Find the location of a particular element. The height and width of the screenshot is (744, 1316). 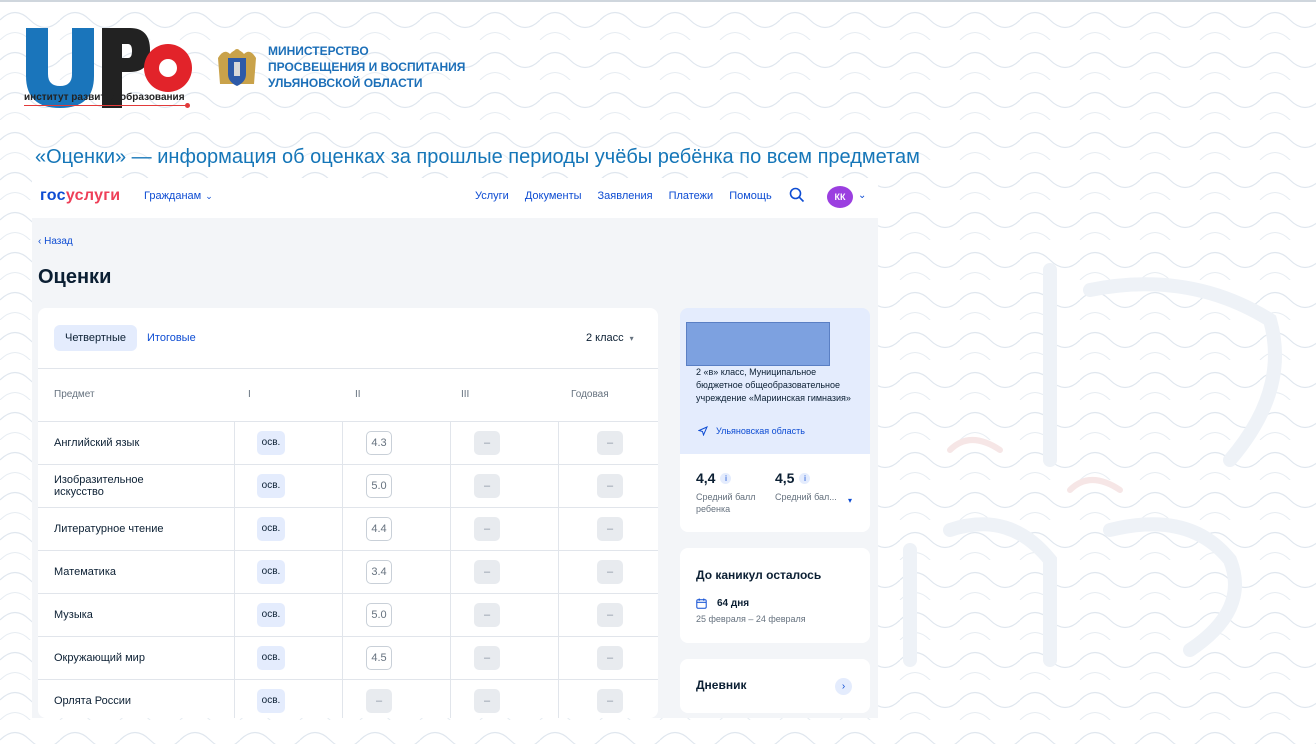

citizens-dropdown: Гражданам ⌄ is located at coordinates (178, 196).